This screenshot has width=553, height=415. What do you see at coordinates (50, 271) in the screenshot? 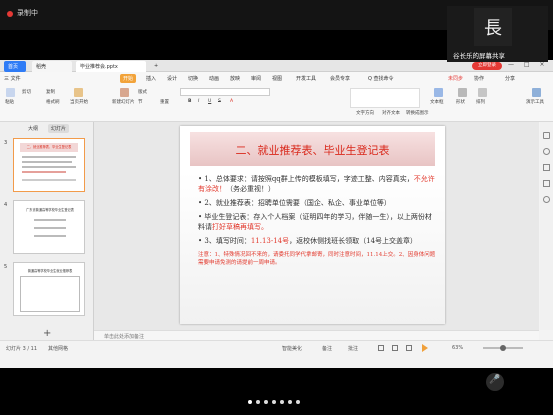
I see `thumbnail-title: 普通高等学校毕业生就业推荐表` at bounding box center [50, 271].